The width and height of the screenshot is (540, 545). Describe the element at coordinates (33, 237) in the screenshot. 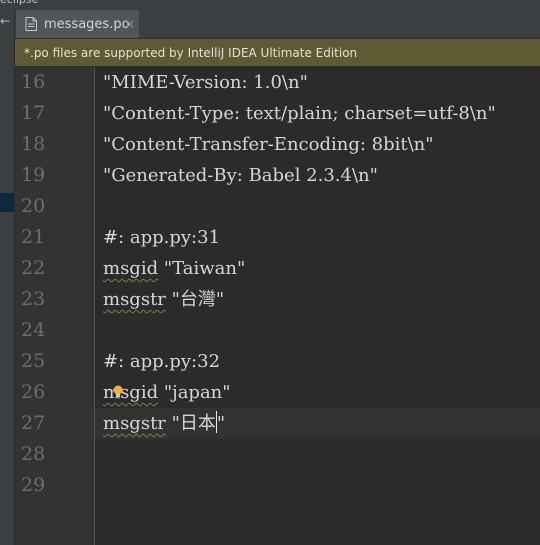

I see `line-number: 21` at that location.